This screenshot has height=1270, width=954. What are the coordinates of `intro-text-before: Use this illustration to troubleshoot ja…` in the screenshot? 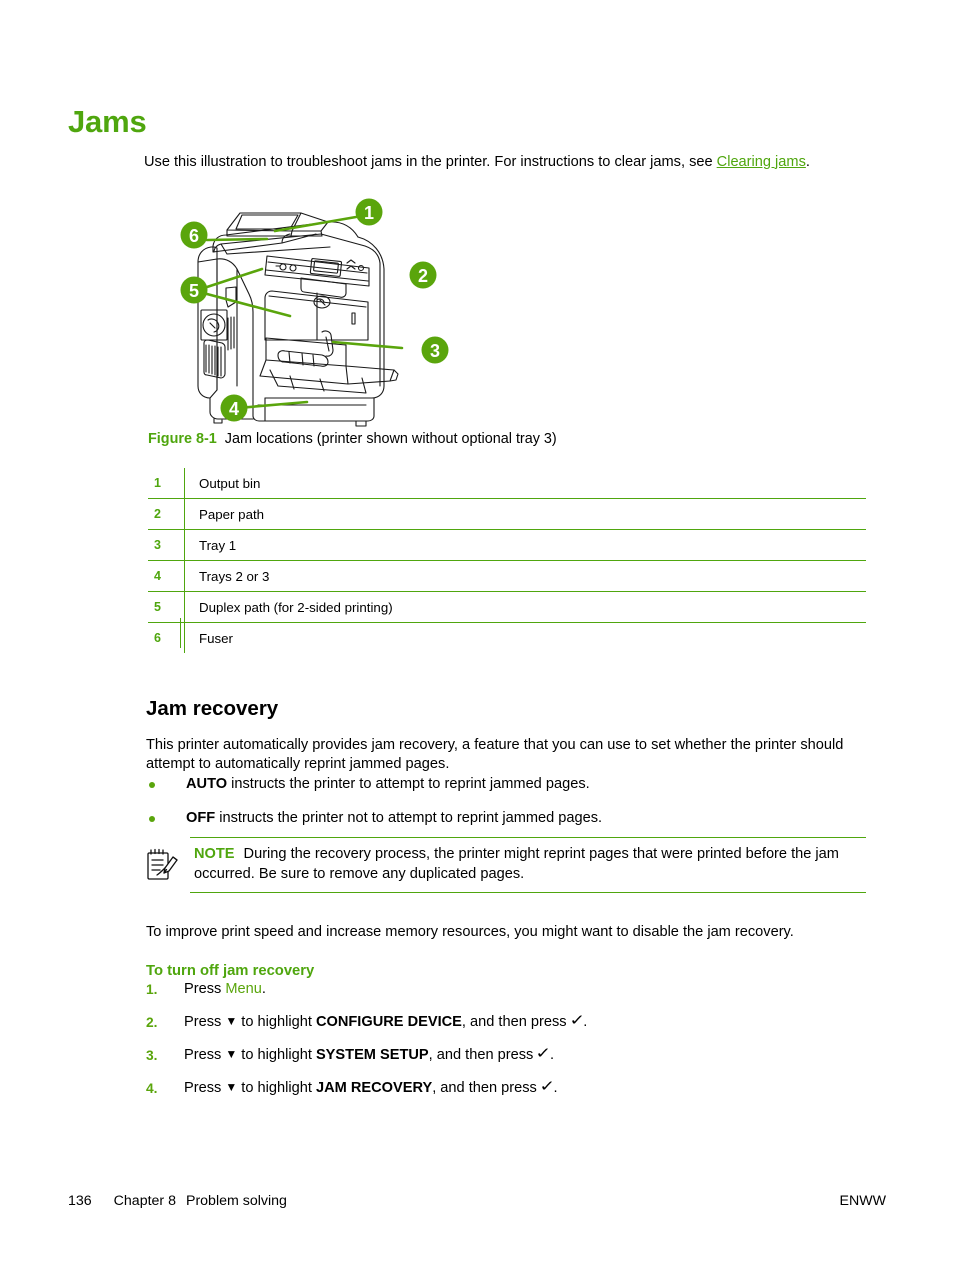 It's located at (430, 161).